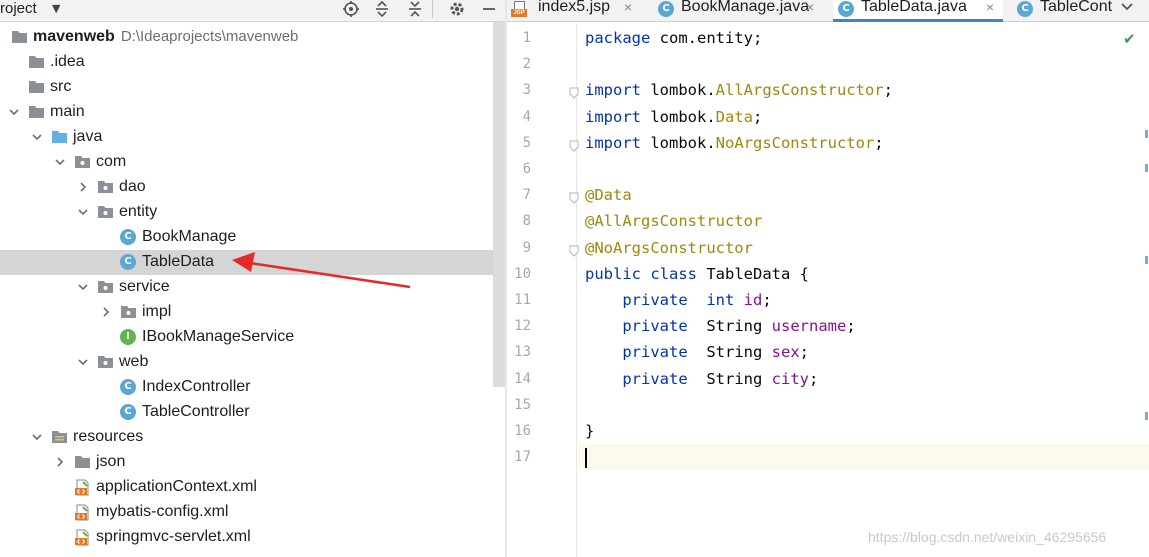  I want to click on code-line: private int id;, so click(863, 300).